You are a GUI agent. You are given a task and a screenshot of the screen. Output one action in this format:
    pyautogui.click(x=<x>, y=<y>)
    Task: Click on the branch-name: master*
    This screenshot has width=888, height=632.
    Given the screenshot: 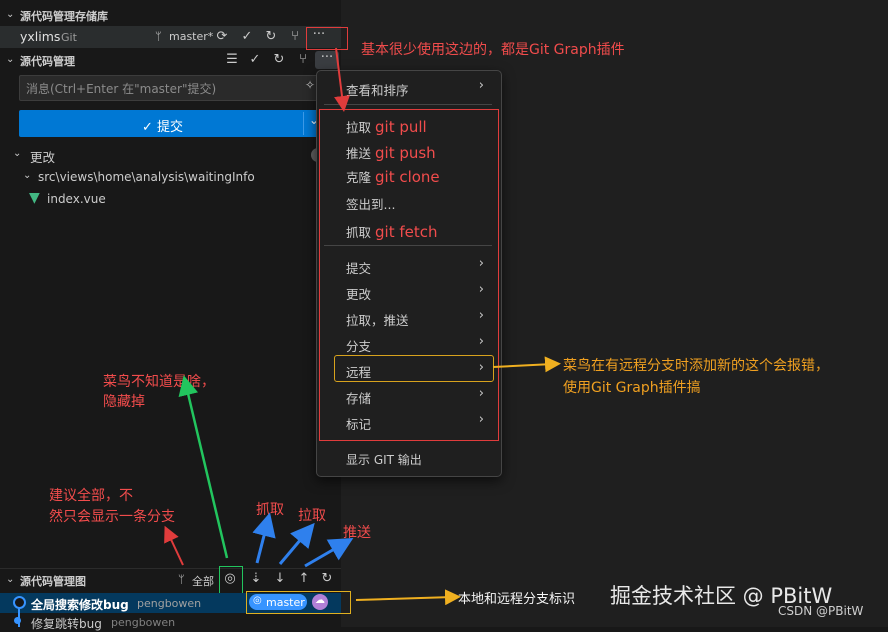 What is the action you would take?
    pyautogui.click(x=191, y=36)
    